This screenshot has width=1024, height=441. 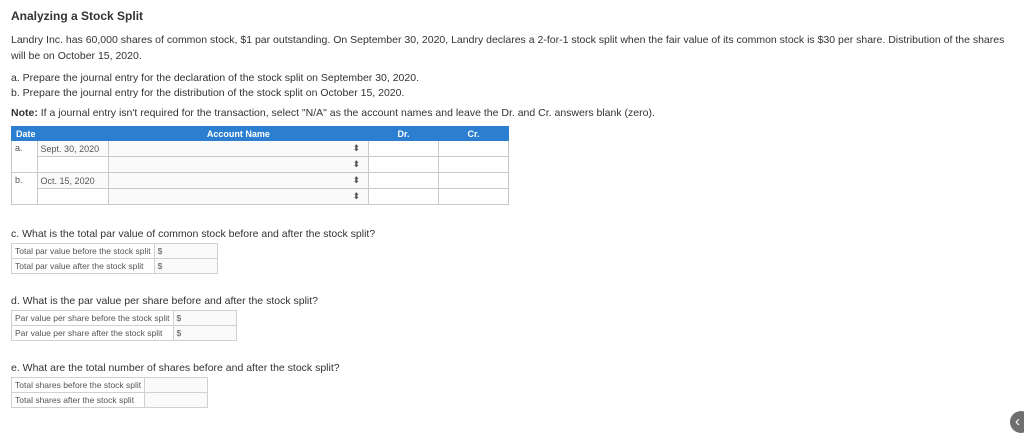 What do you see at coordinates (72, 196) in the screenshot?
I see `date-blank-b2` at bounding box center [72, 196].